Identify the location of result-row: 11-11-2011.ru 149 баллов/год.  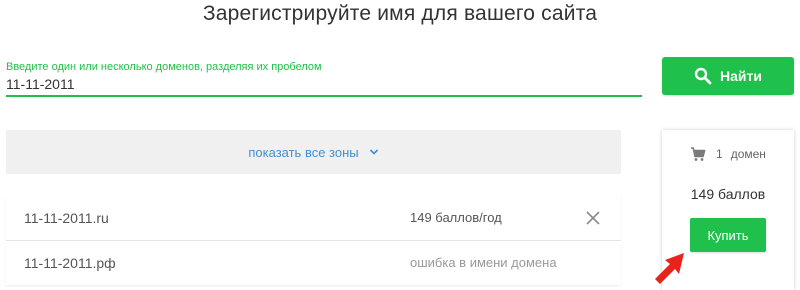
(313, 218).